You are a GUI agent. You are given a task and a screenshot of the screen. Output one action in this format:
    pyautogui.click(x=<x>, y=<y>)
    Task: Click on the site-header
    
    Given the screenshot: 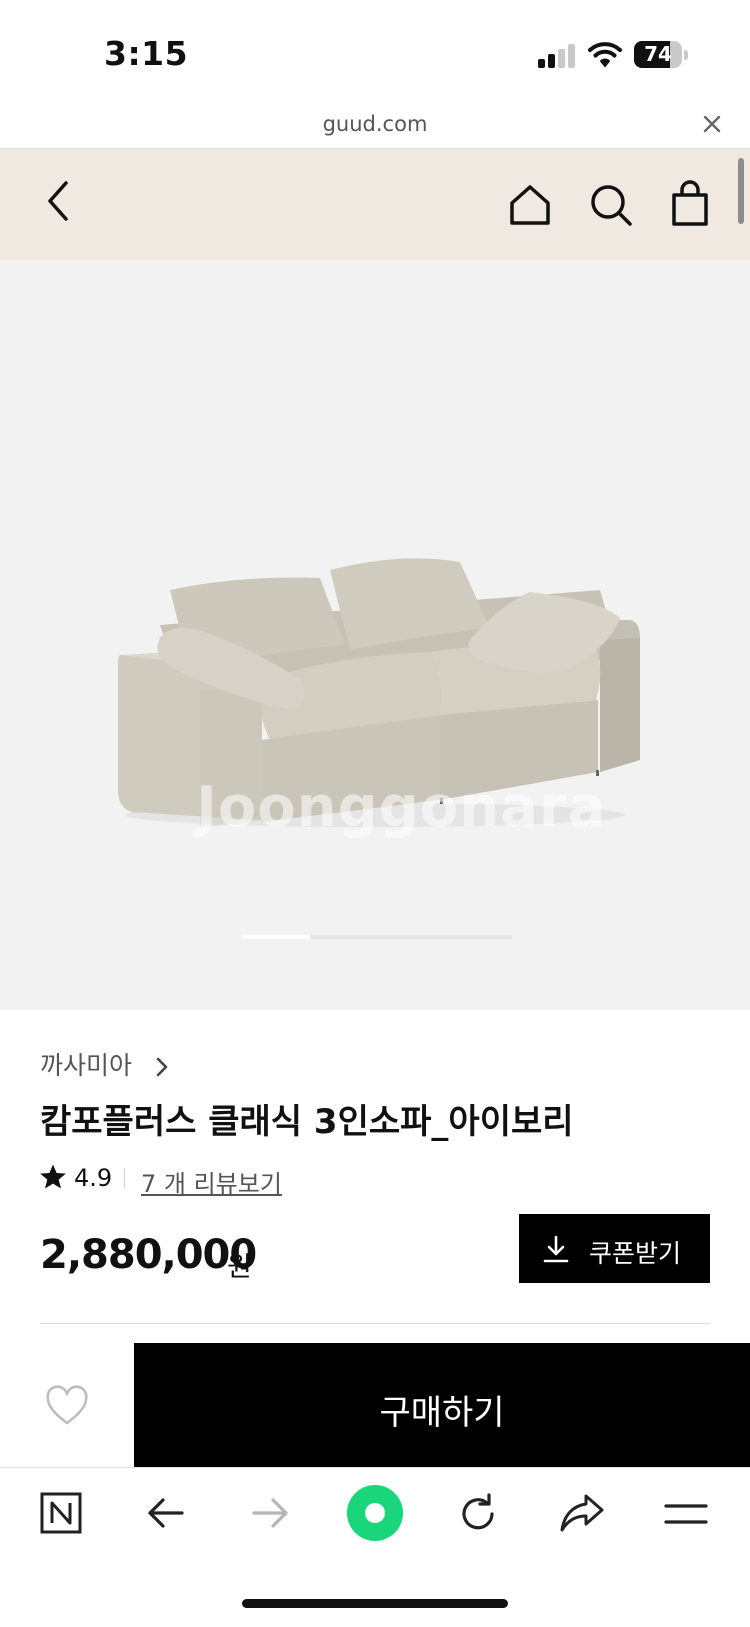 What is the action you would take?
    pyautogui.click(x=375, y=204)
    